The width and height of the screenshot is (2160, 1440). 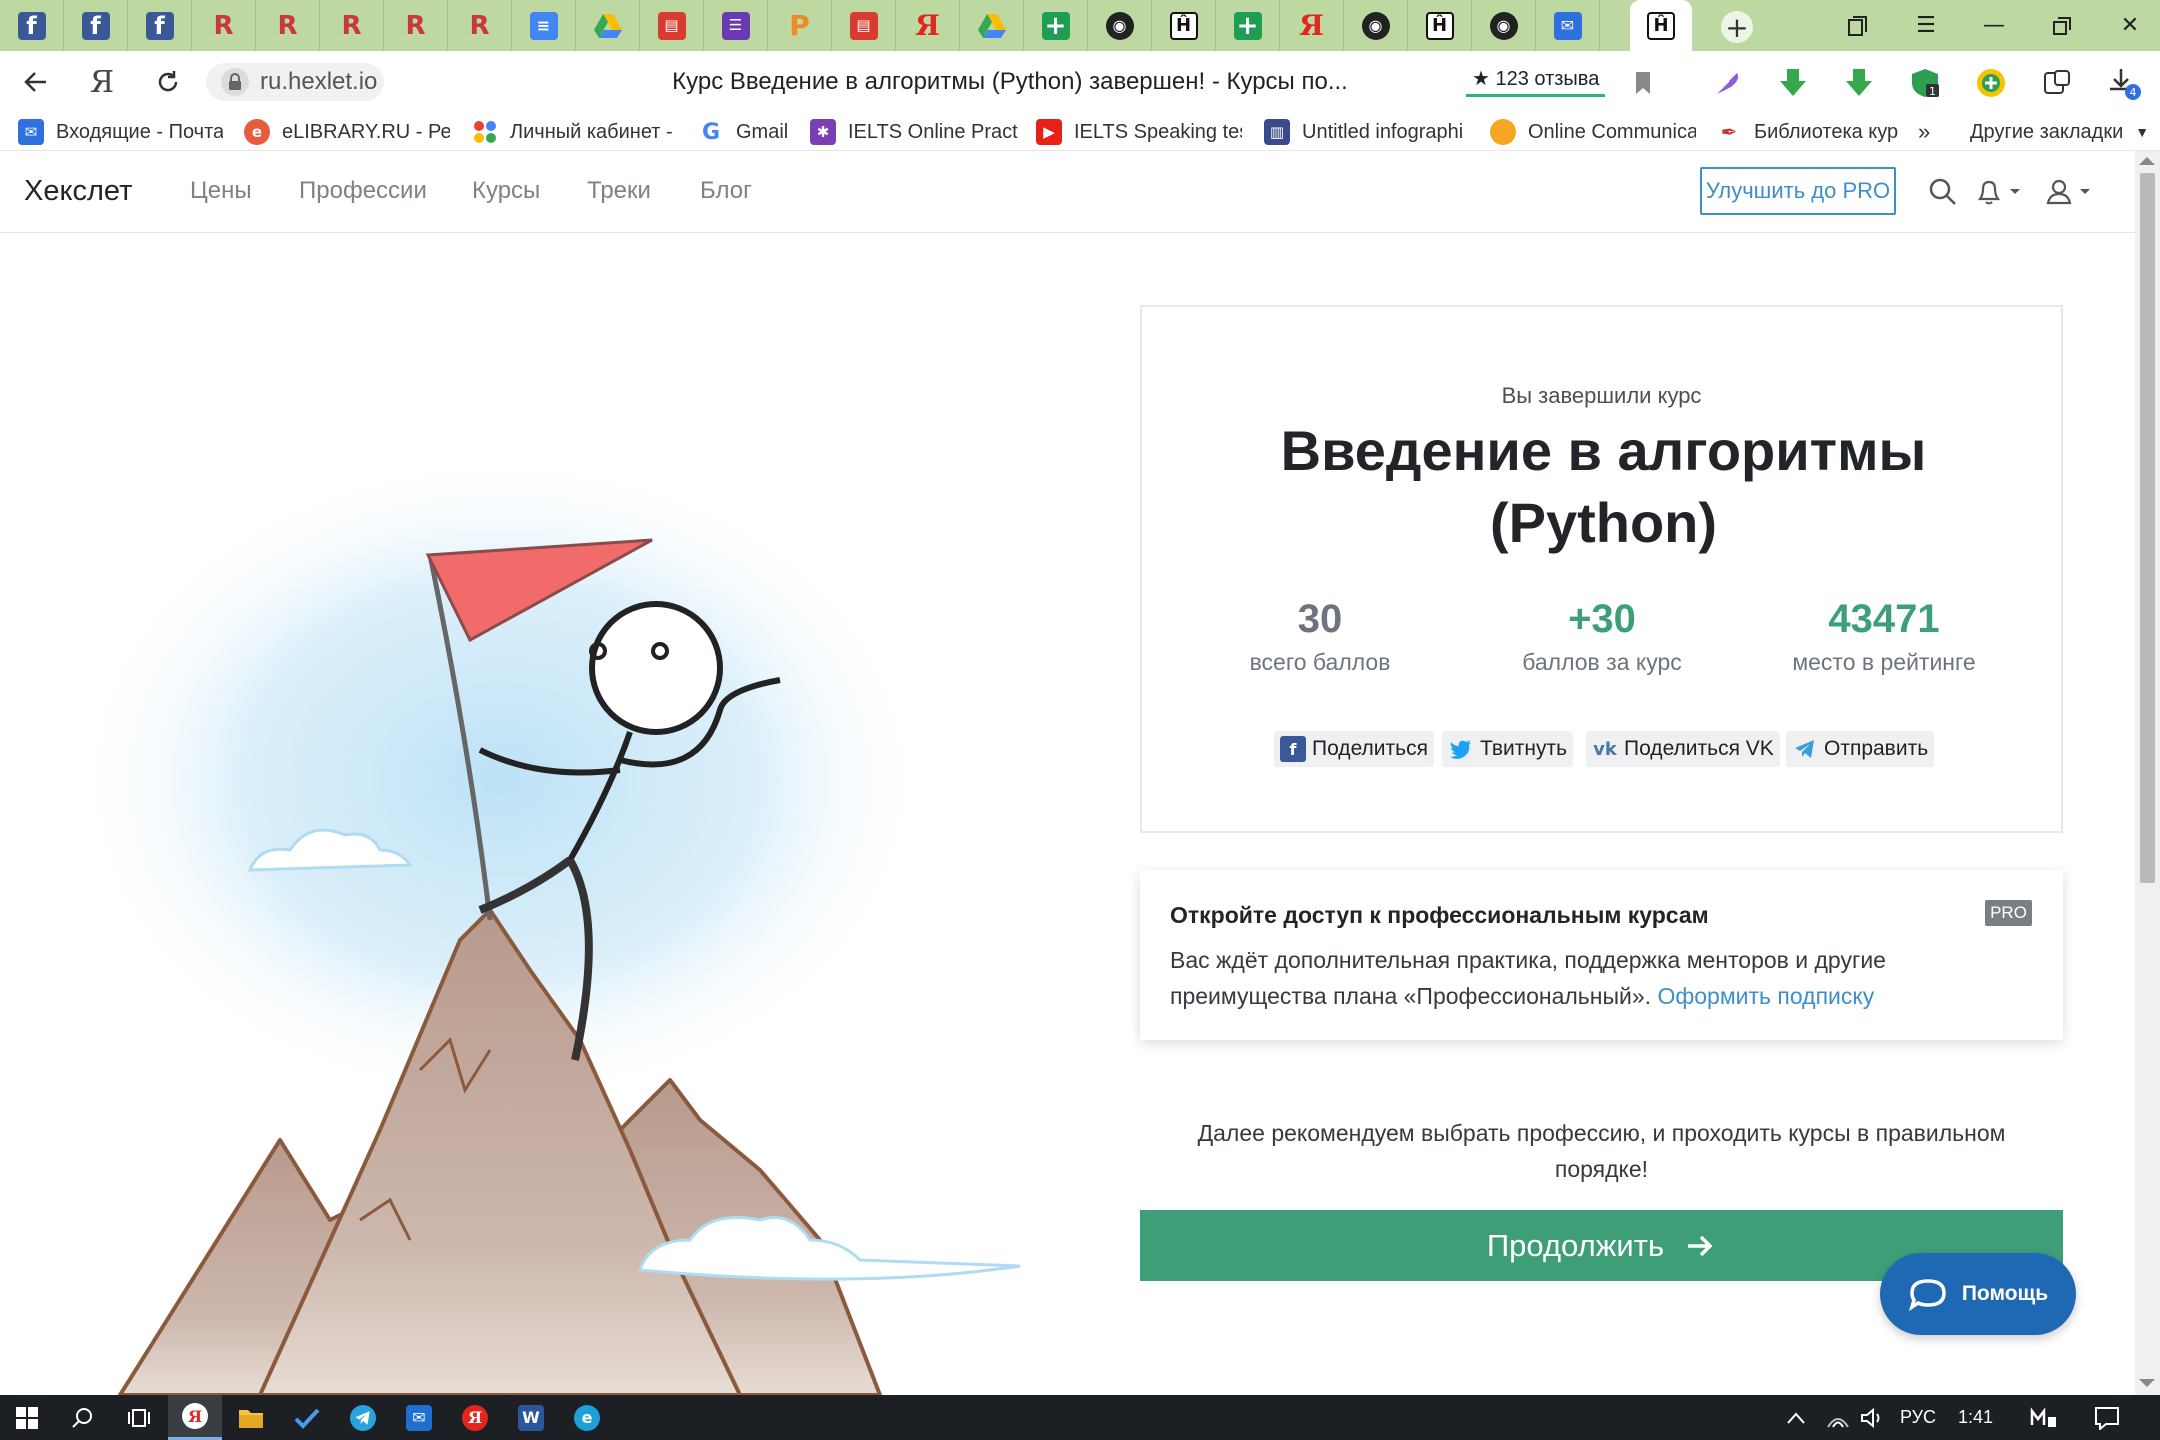 I want to click on browser-tab: P, so click(x=800, y=25).